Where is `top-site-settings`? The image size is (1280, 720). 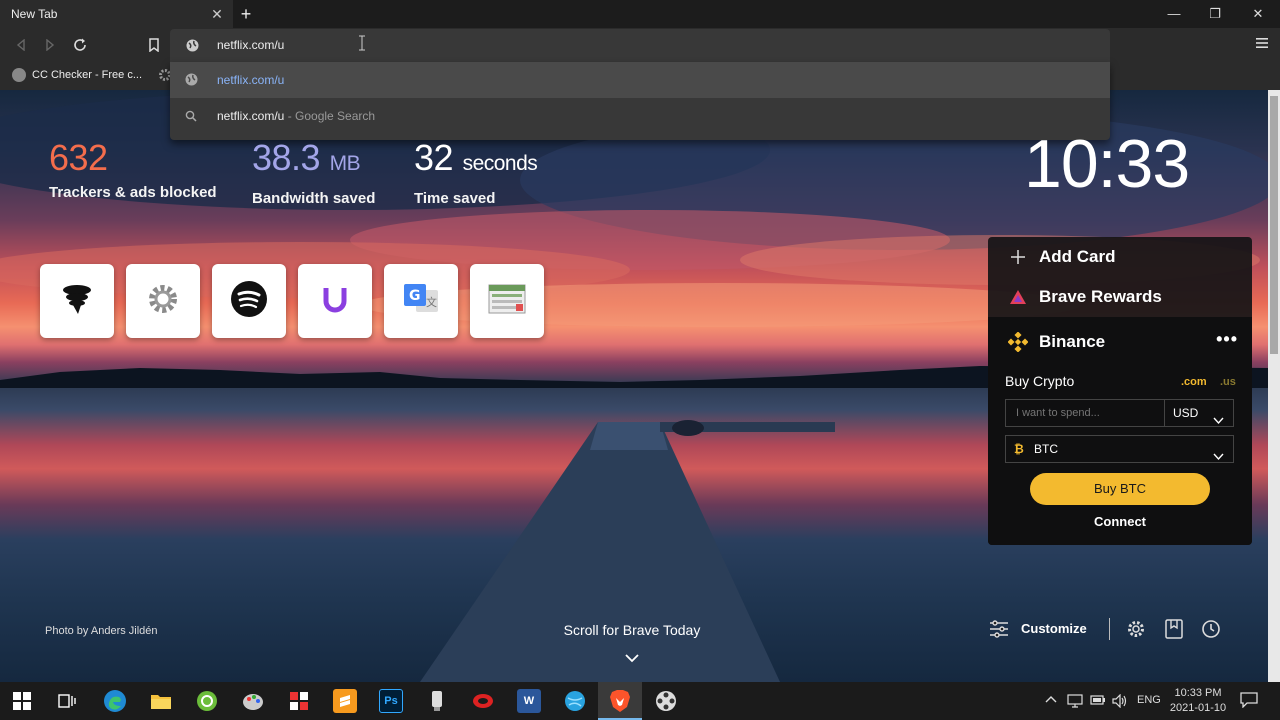
top-site-settings is located at coordinates (163, 301).